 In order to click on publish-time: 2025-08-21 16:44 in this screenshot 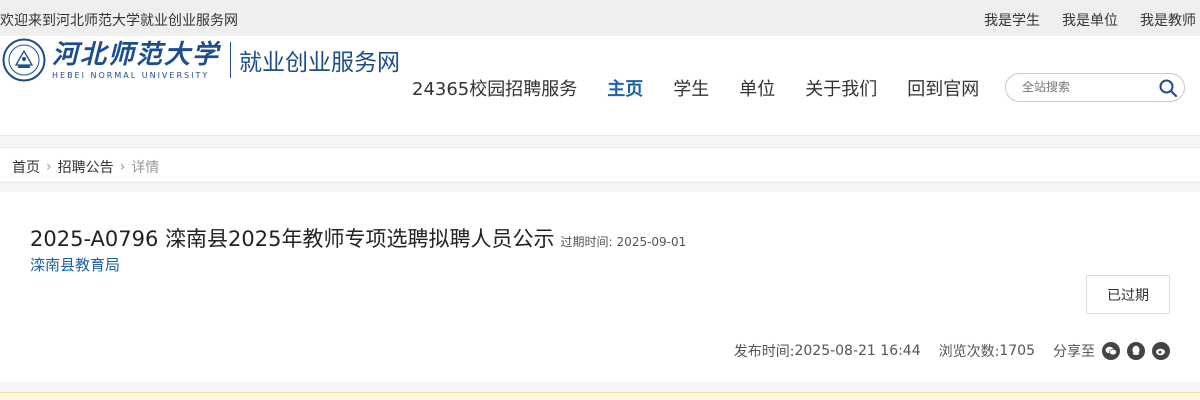, I will do `click(857, 351)`.